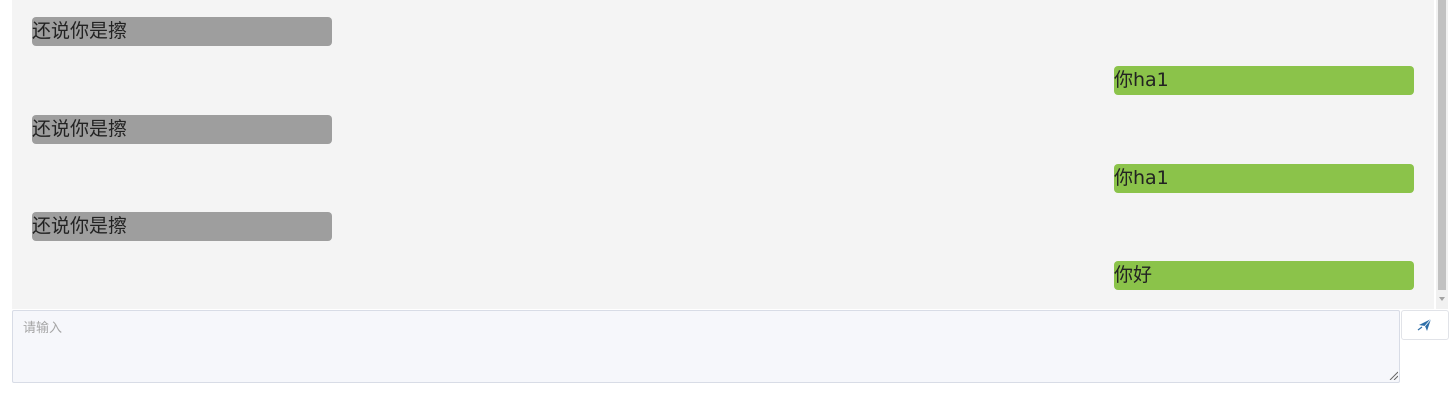 The width and height of the screenshot is (1451, 401). I want to click on paper-plane-icon, so click(1424, 324).